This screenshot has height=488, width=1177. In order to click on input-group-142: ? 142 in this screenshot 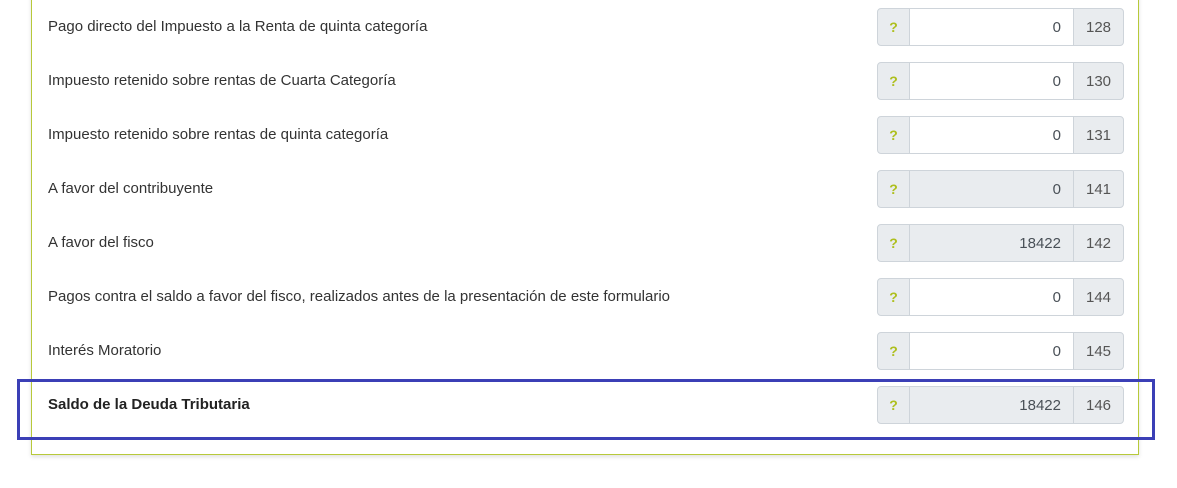, I will do `click(1000, 243)`.